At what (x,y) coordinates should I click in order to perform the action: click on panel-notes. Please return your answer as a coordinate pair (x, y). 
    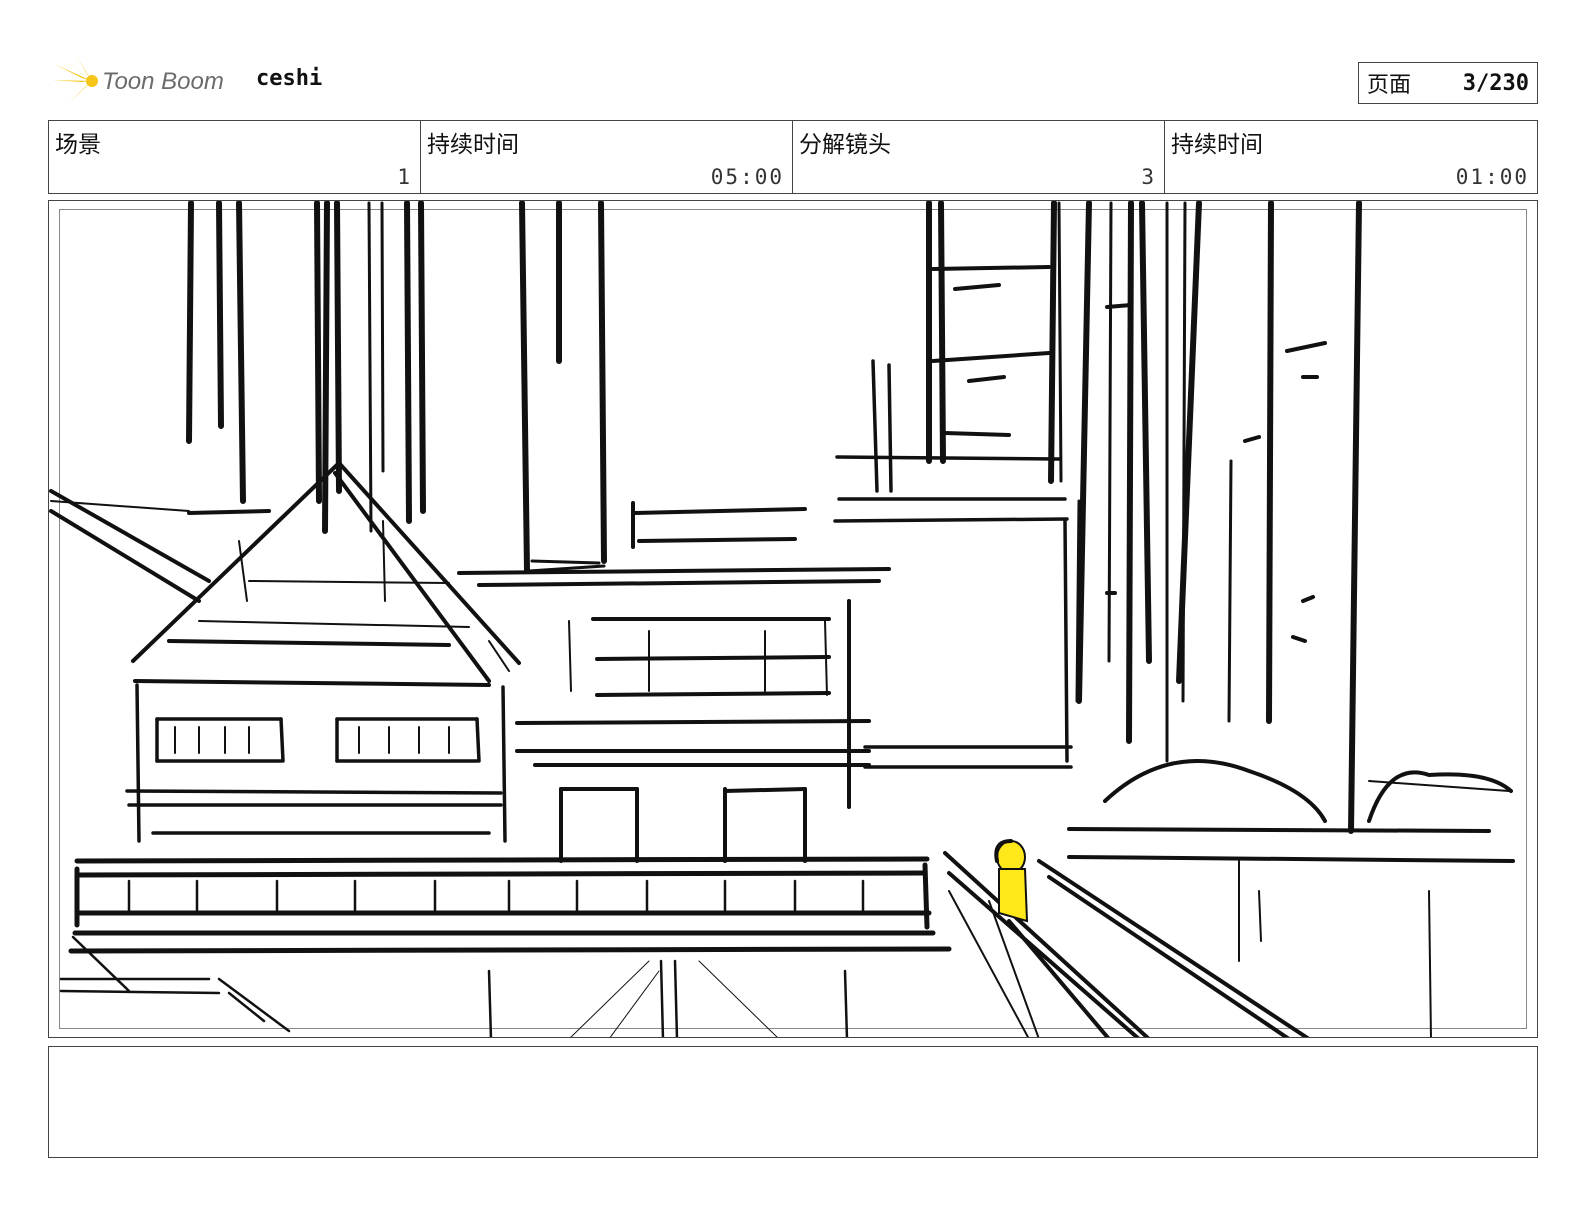
    Looking at the image, I should click on (793, 1102).